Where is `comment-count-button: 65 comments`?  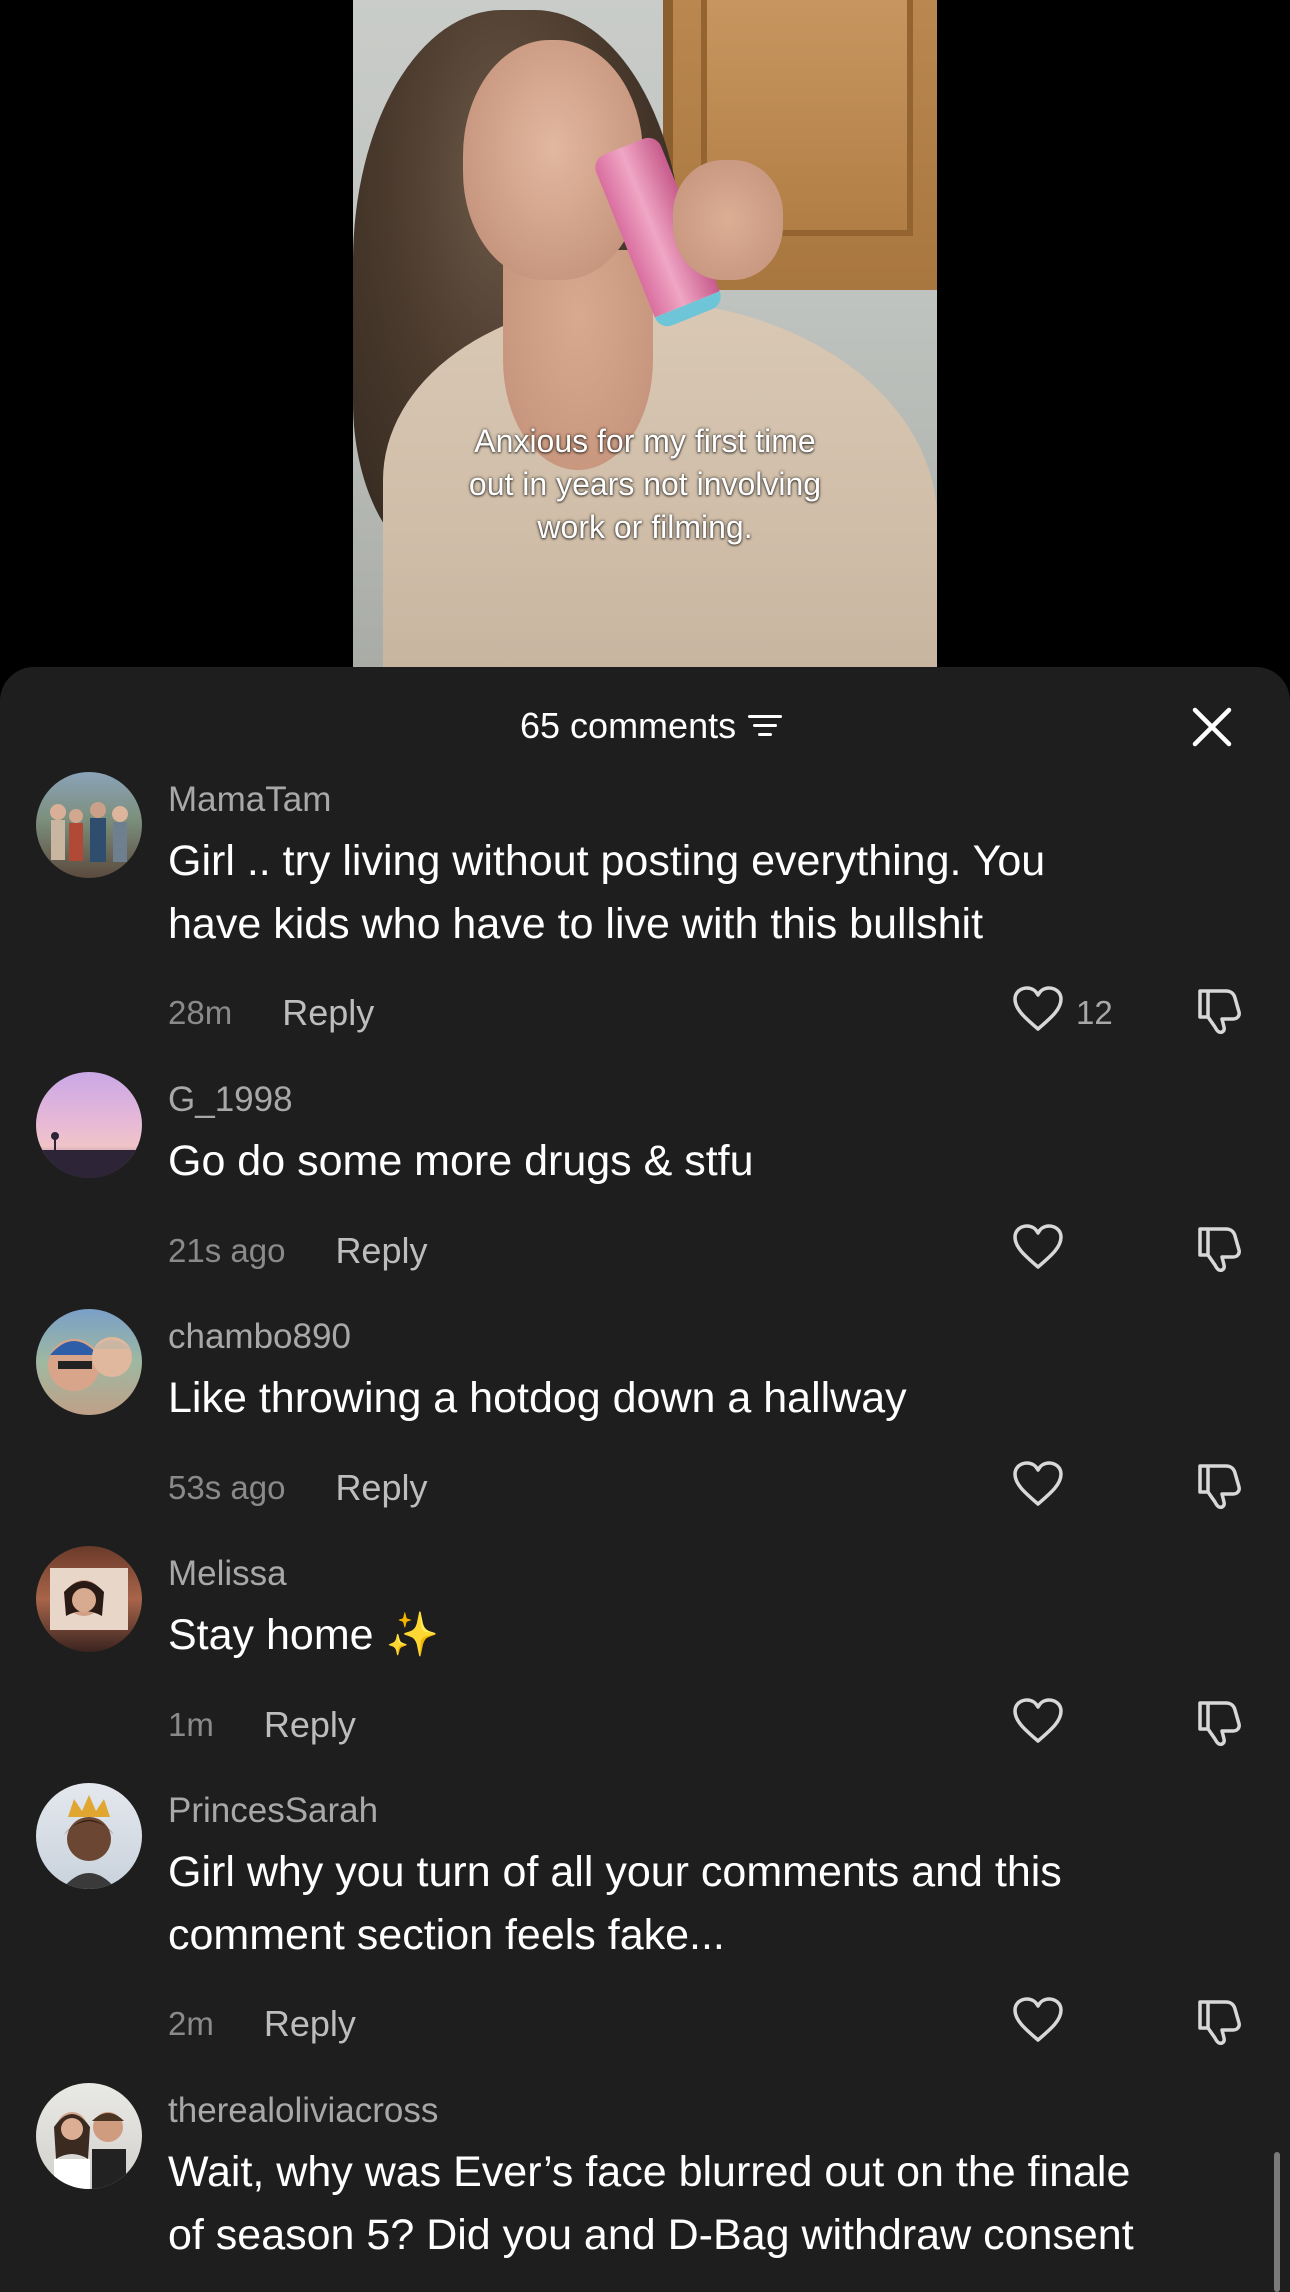
comment-count-button: 65 comments is located at coordinates (652, 726).